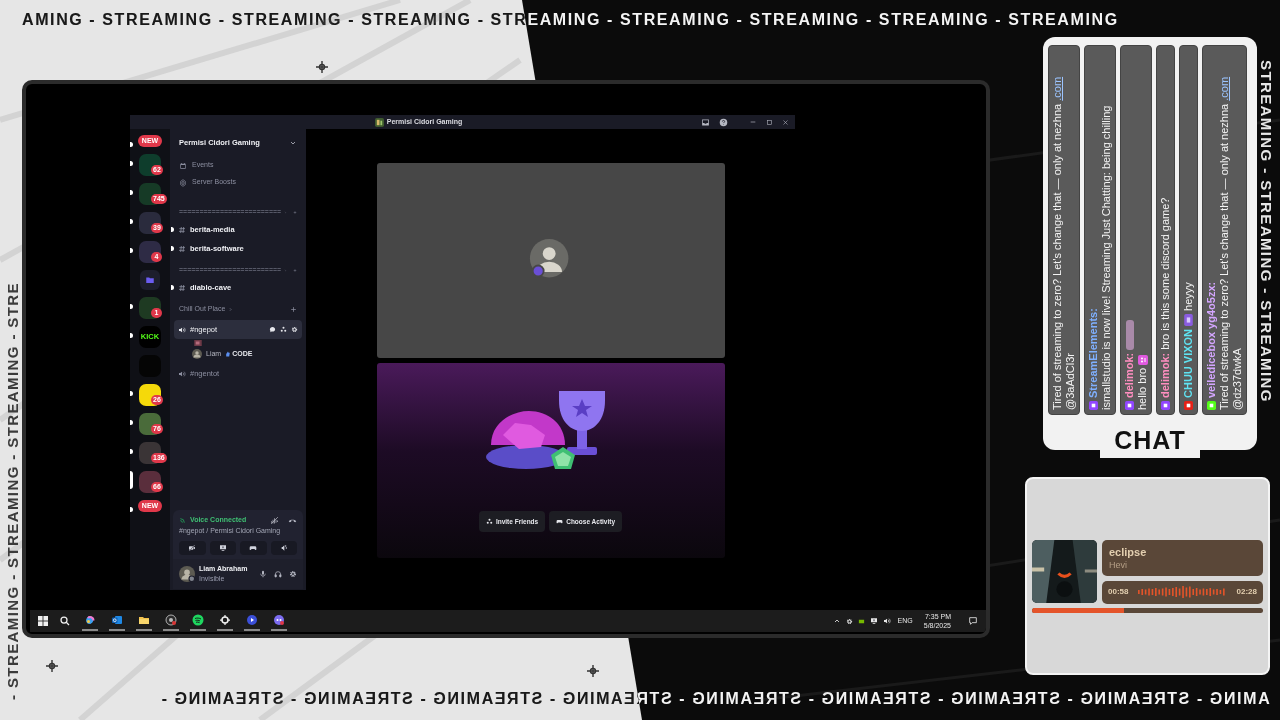 This screenshot has width=1280, height=720. I want to click on chat-text: ismallstudio is now live! Streaming Just Chatting: being chilling, so click(1106, 257).